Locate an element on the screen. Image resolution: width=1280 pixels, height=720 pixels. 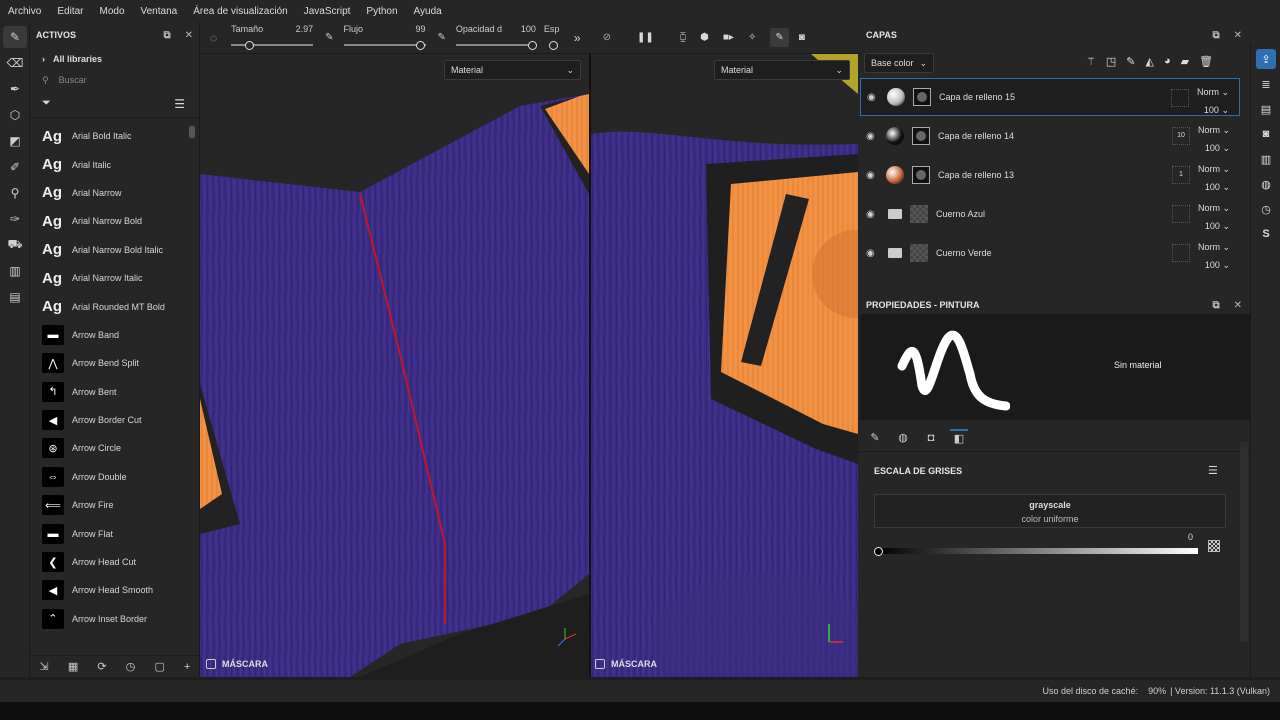
grayscale-slider is located at coordinates (1037, 551).